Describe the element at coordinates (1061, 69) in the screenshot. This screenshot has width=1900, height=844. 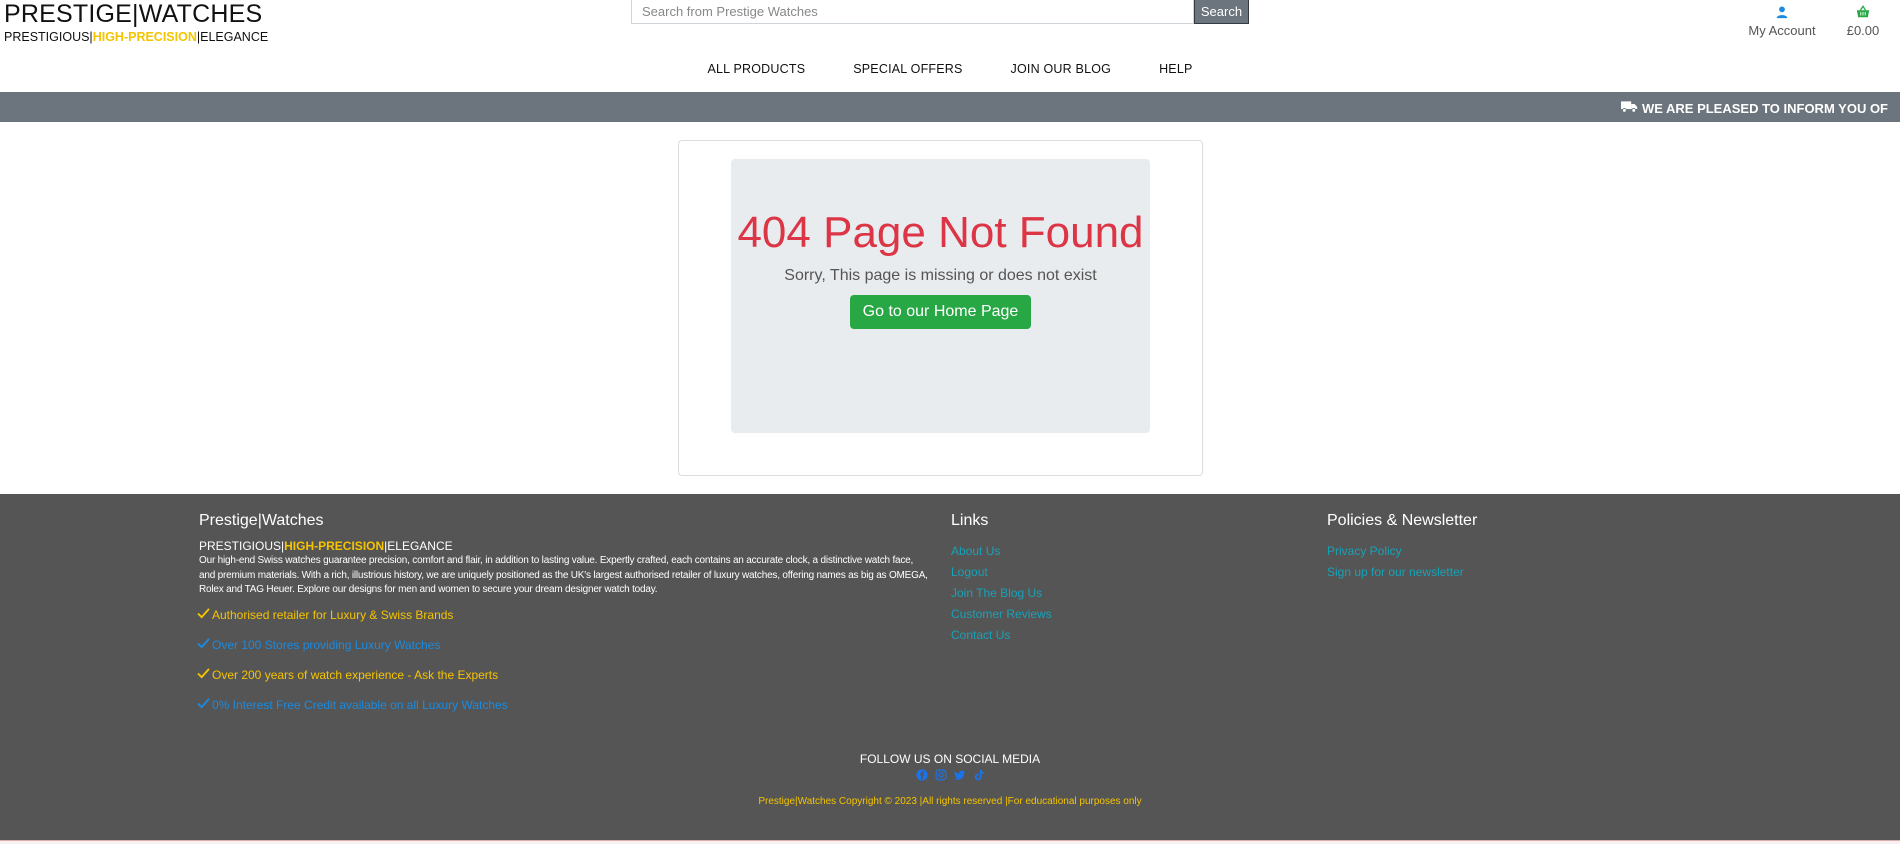
I see `nav-join-our-blog: JOIN OUR BLOG` at that location.